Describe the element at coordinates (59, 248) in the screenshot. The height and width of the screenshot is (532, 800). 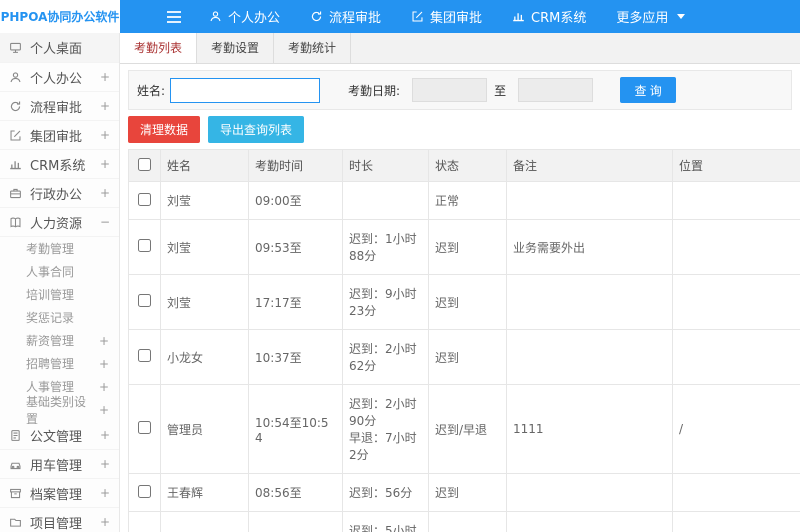
I see `sidebar-subitem: 考勤管理` at that location.